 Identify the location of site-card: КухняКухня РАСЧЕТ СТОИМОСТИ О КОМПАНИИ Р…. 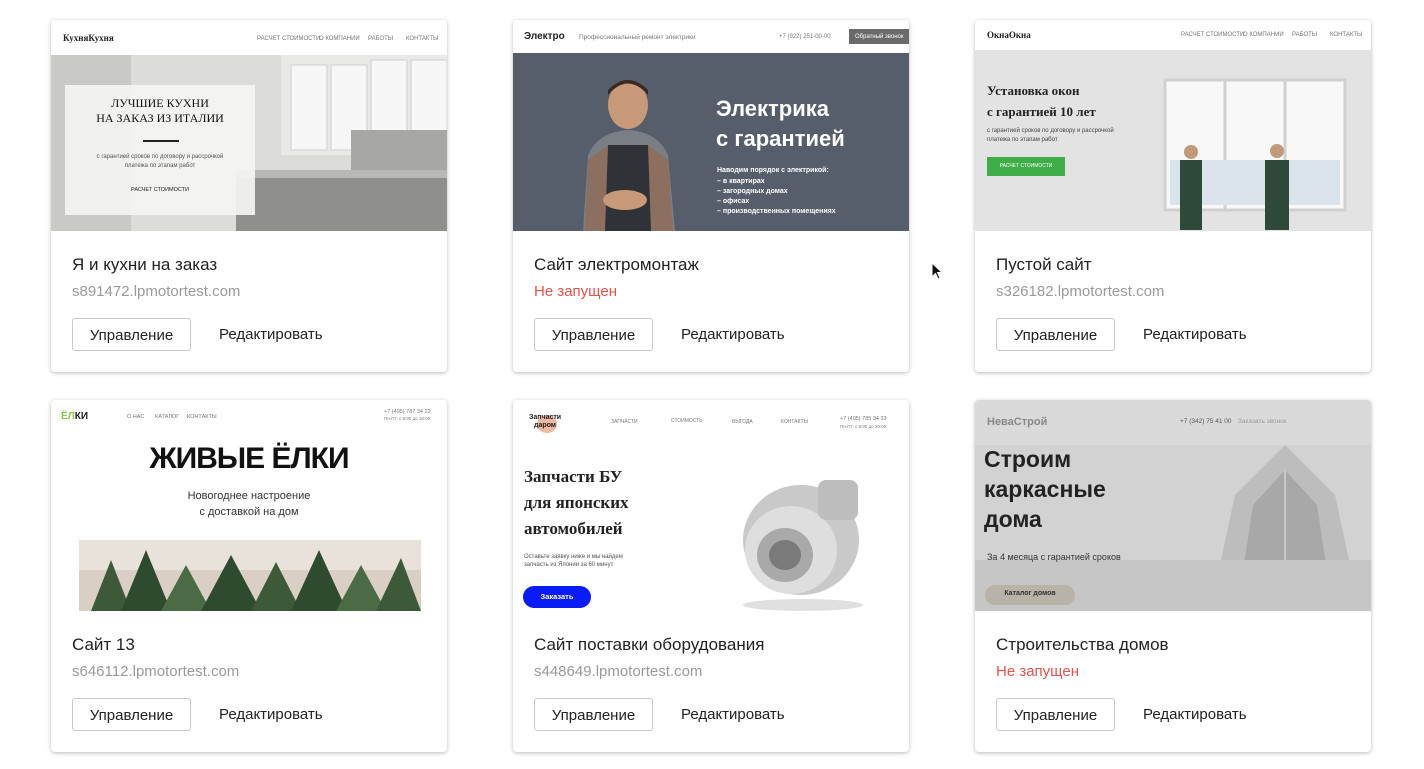
(249, 196).